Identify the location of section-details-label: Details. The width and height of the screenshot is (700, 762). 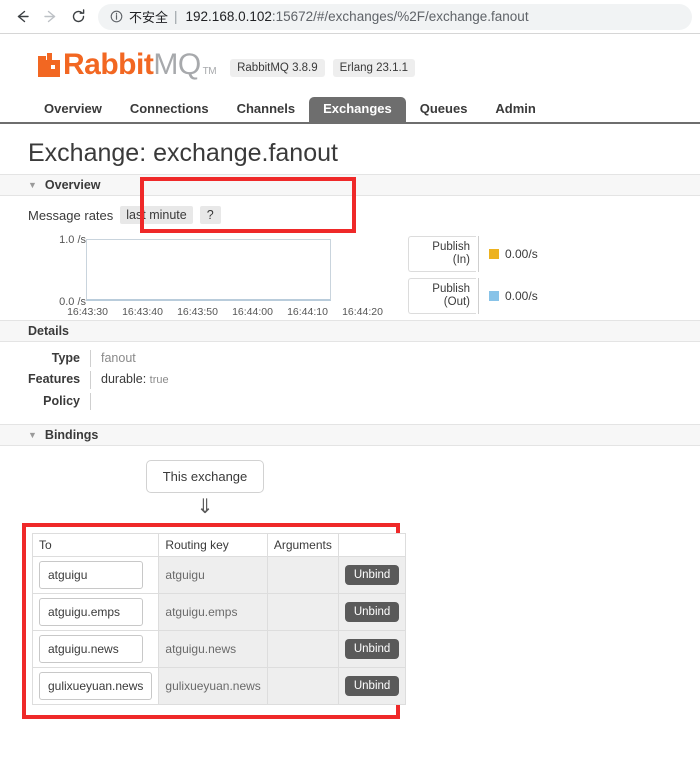
(48, 331).